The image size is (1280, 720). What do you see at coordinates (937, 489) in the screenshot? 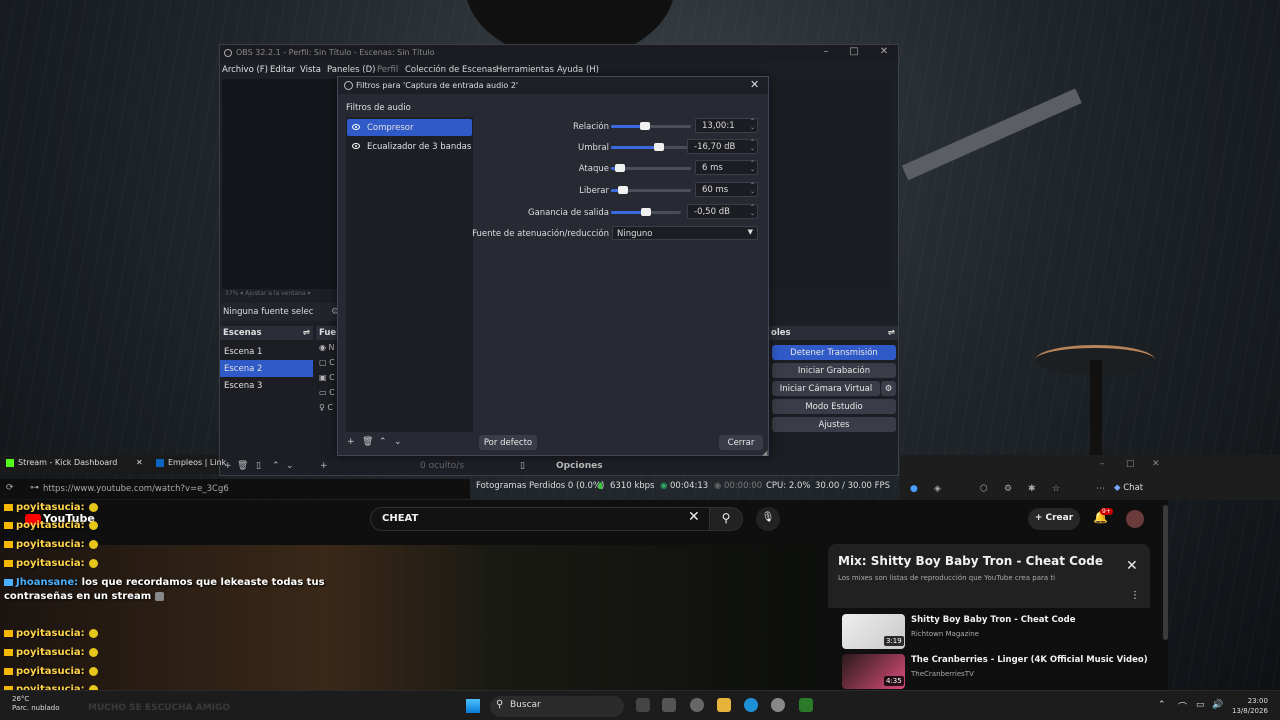
I see `extension-icon: ◈` at bounding box center [937, 489].